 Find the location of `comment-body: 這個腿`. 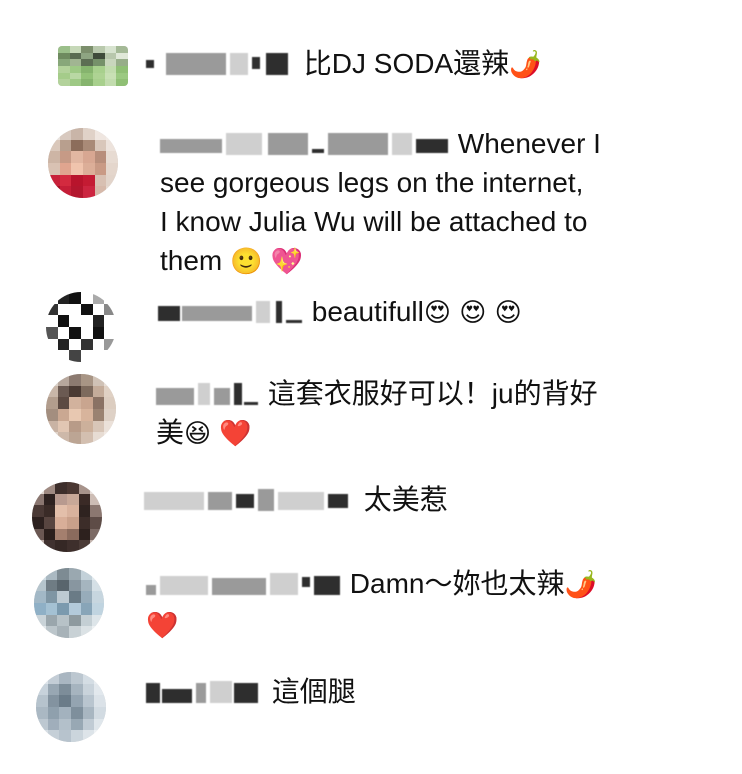

comment-body: 這個腿 is located at coordinates (251, 691).